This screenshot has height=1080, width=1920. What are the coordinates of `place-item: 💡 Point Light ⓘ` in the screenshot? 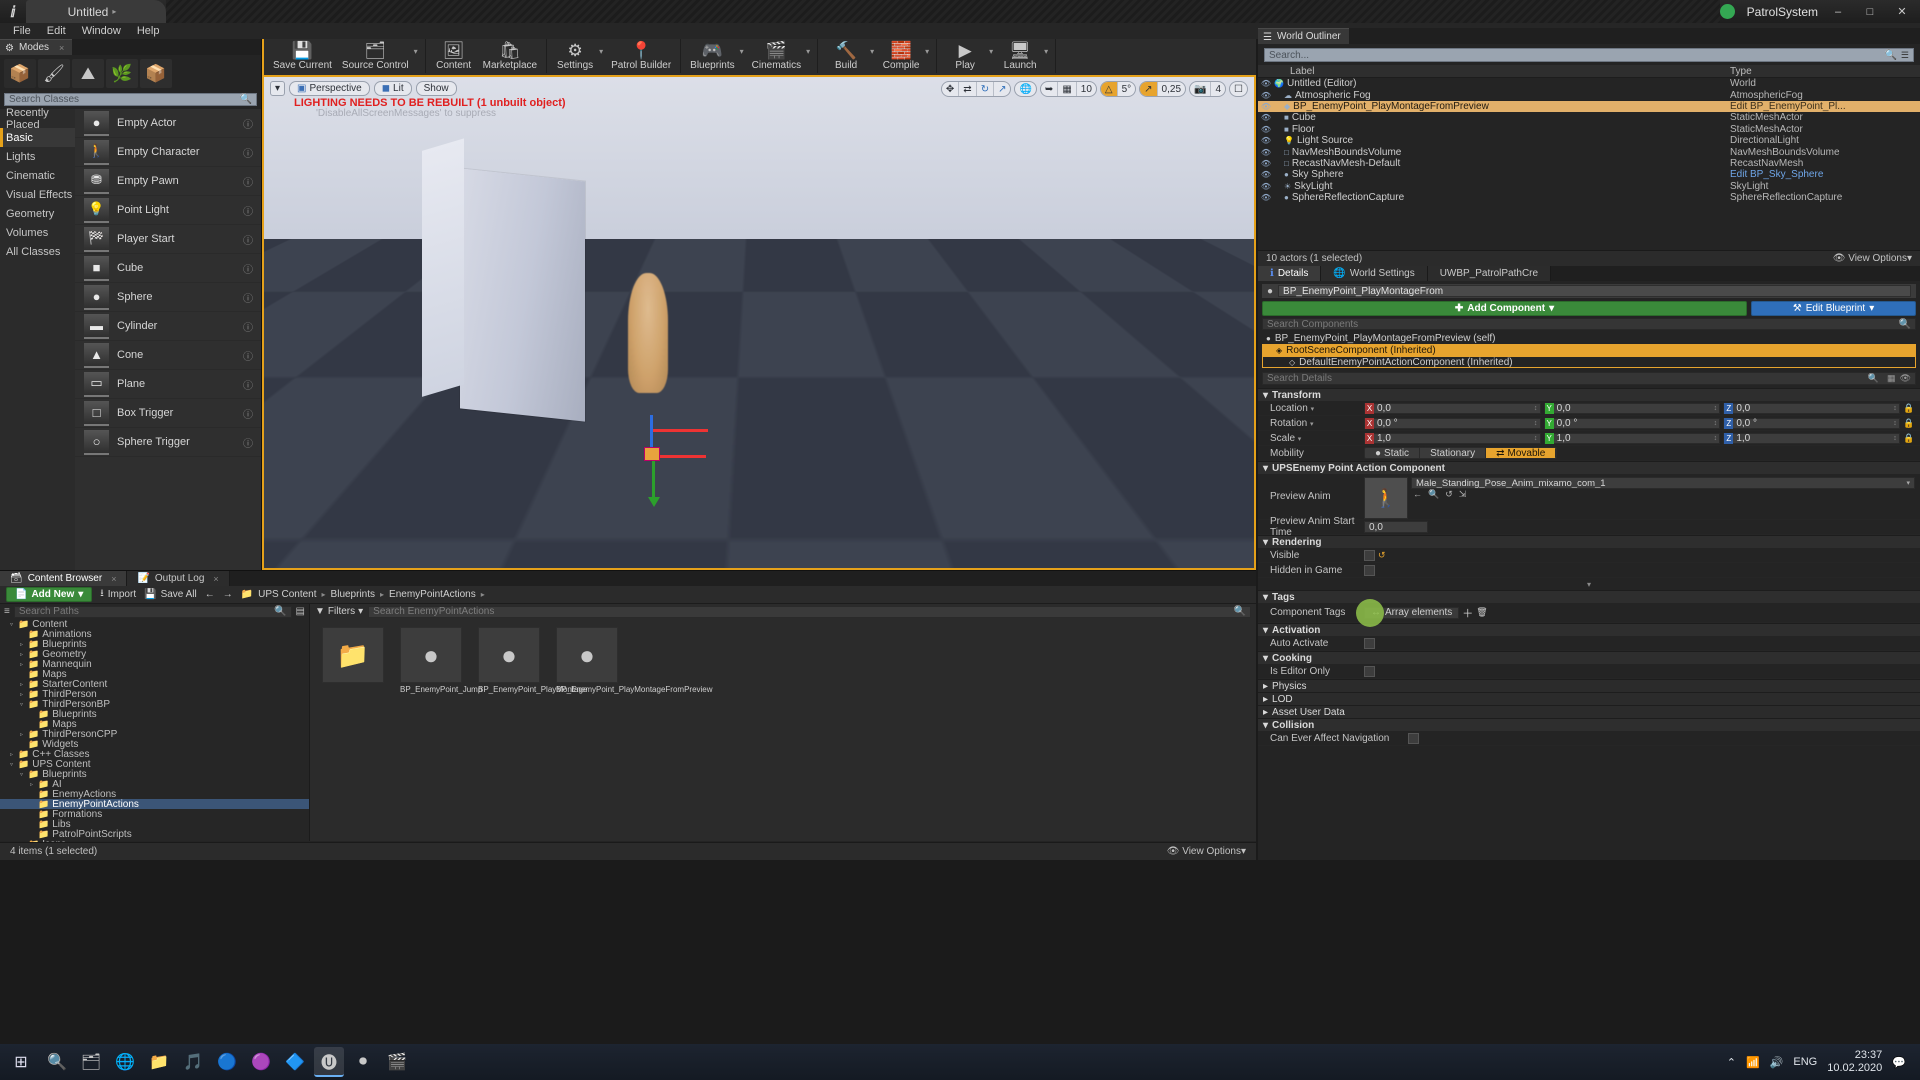 It's located at (168, 210).